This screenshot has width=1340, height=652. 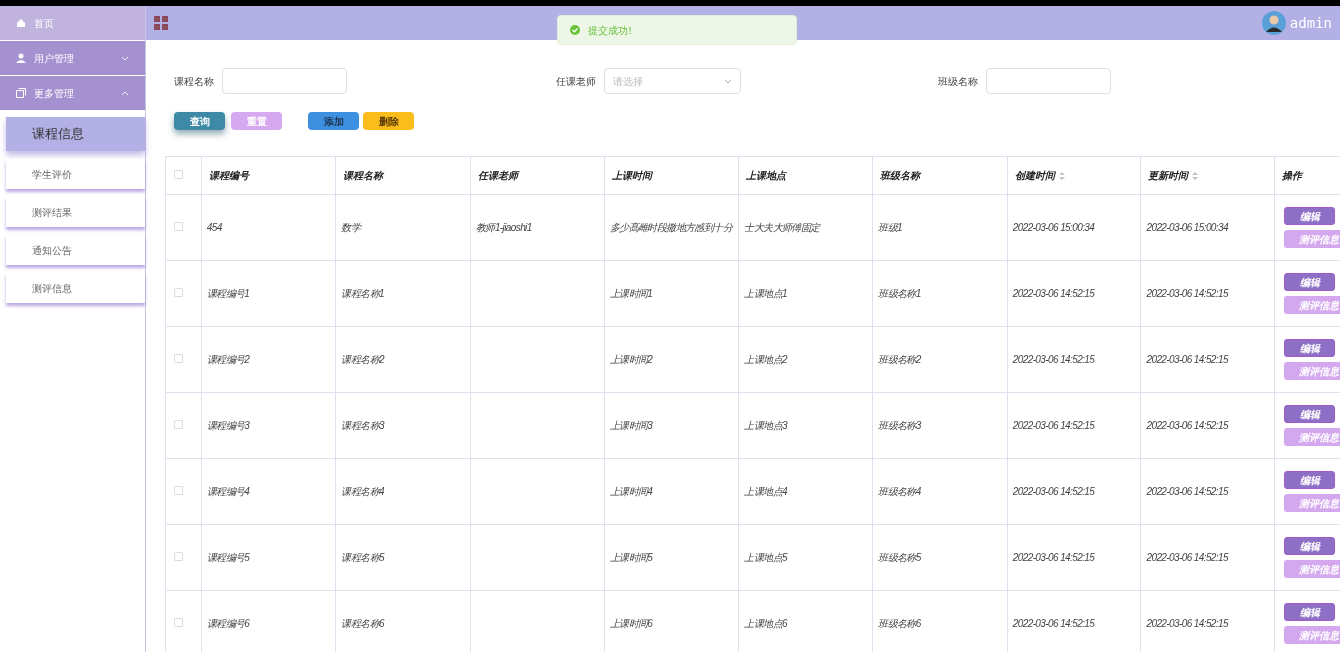 What do you see at coordinates (498, 176) in the screenshot?
I see `column-header: 任课老师` at bounding box center [498, 176].